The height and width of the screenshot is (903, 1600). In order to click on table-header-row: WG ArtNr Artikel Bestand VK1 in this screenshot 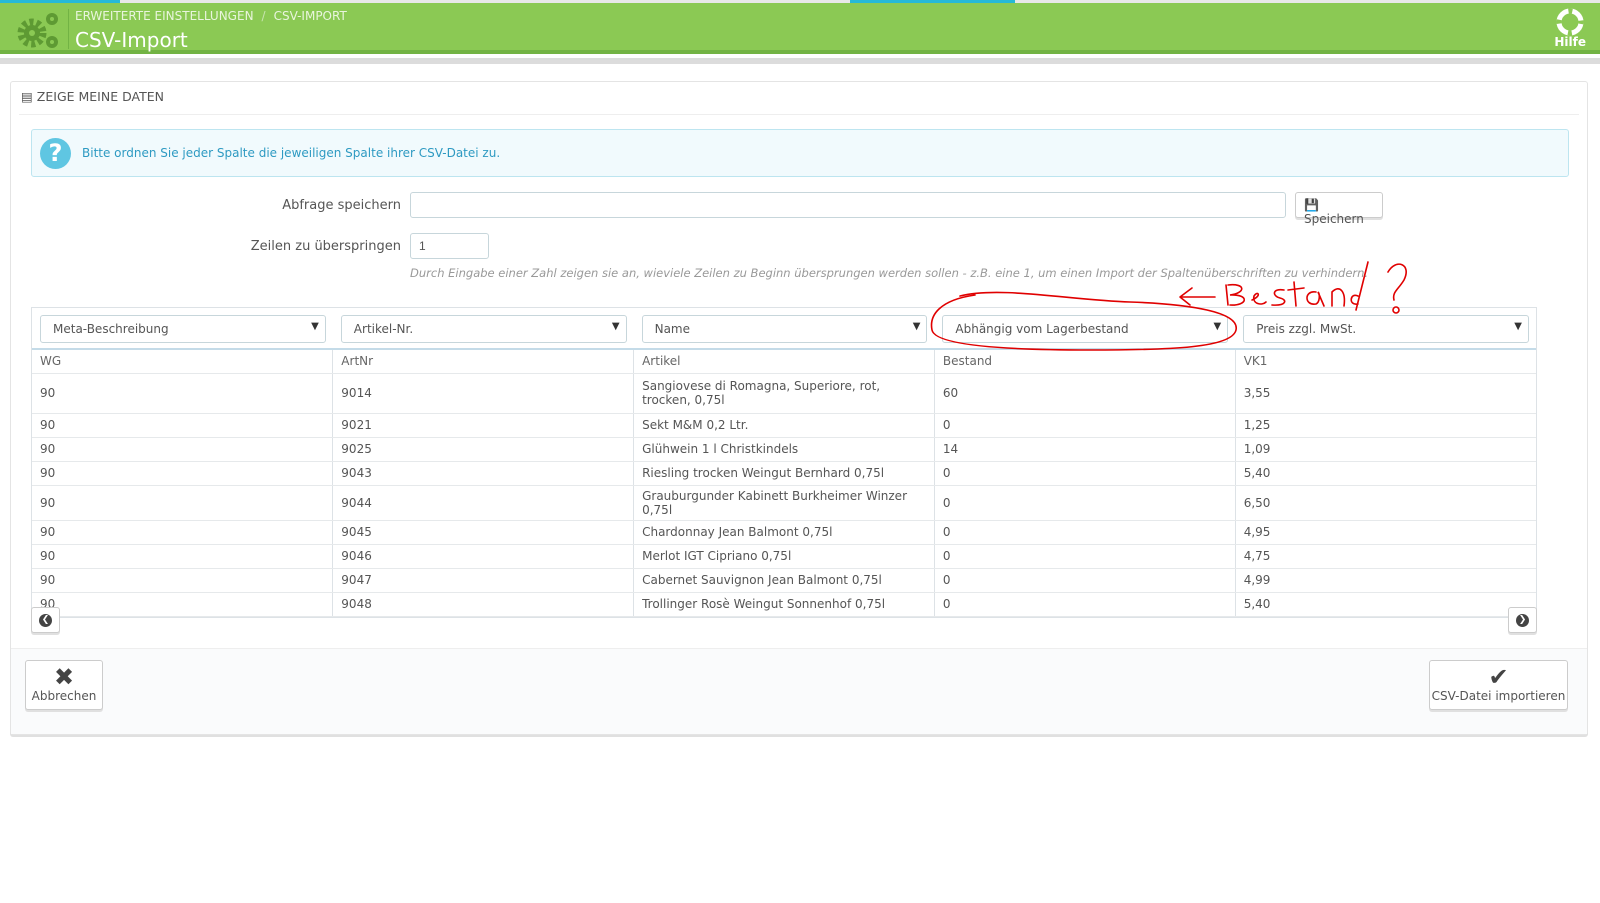, I will do `click(784, 362)`.